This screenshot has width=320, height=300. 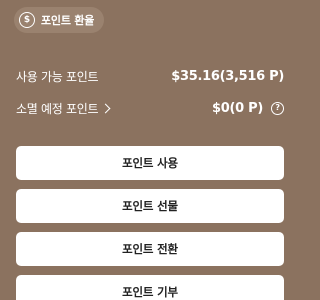 What do you see at coordinates (150, 108) in the screenshot?
I see `expiring-points-row: 소멸 예정 포인트 $0(0 P) ?` at bounding box center [150, 108].